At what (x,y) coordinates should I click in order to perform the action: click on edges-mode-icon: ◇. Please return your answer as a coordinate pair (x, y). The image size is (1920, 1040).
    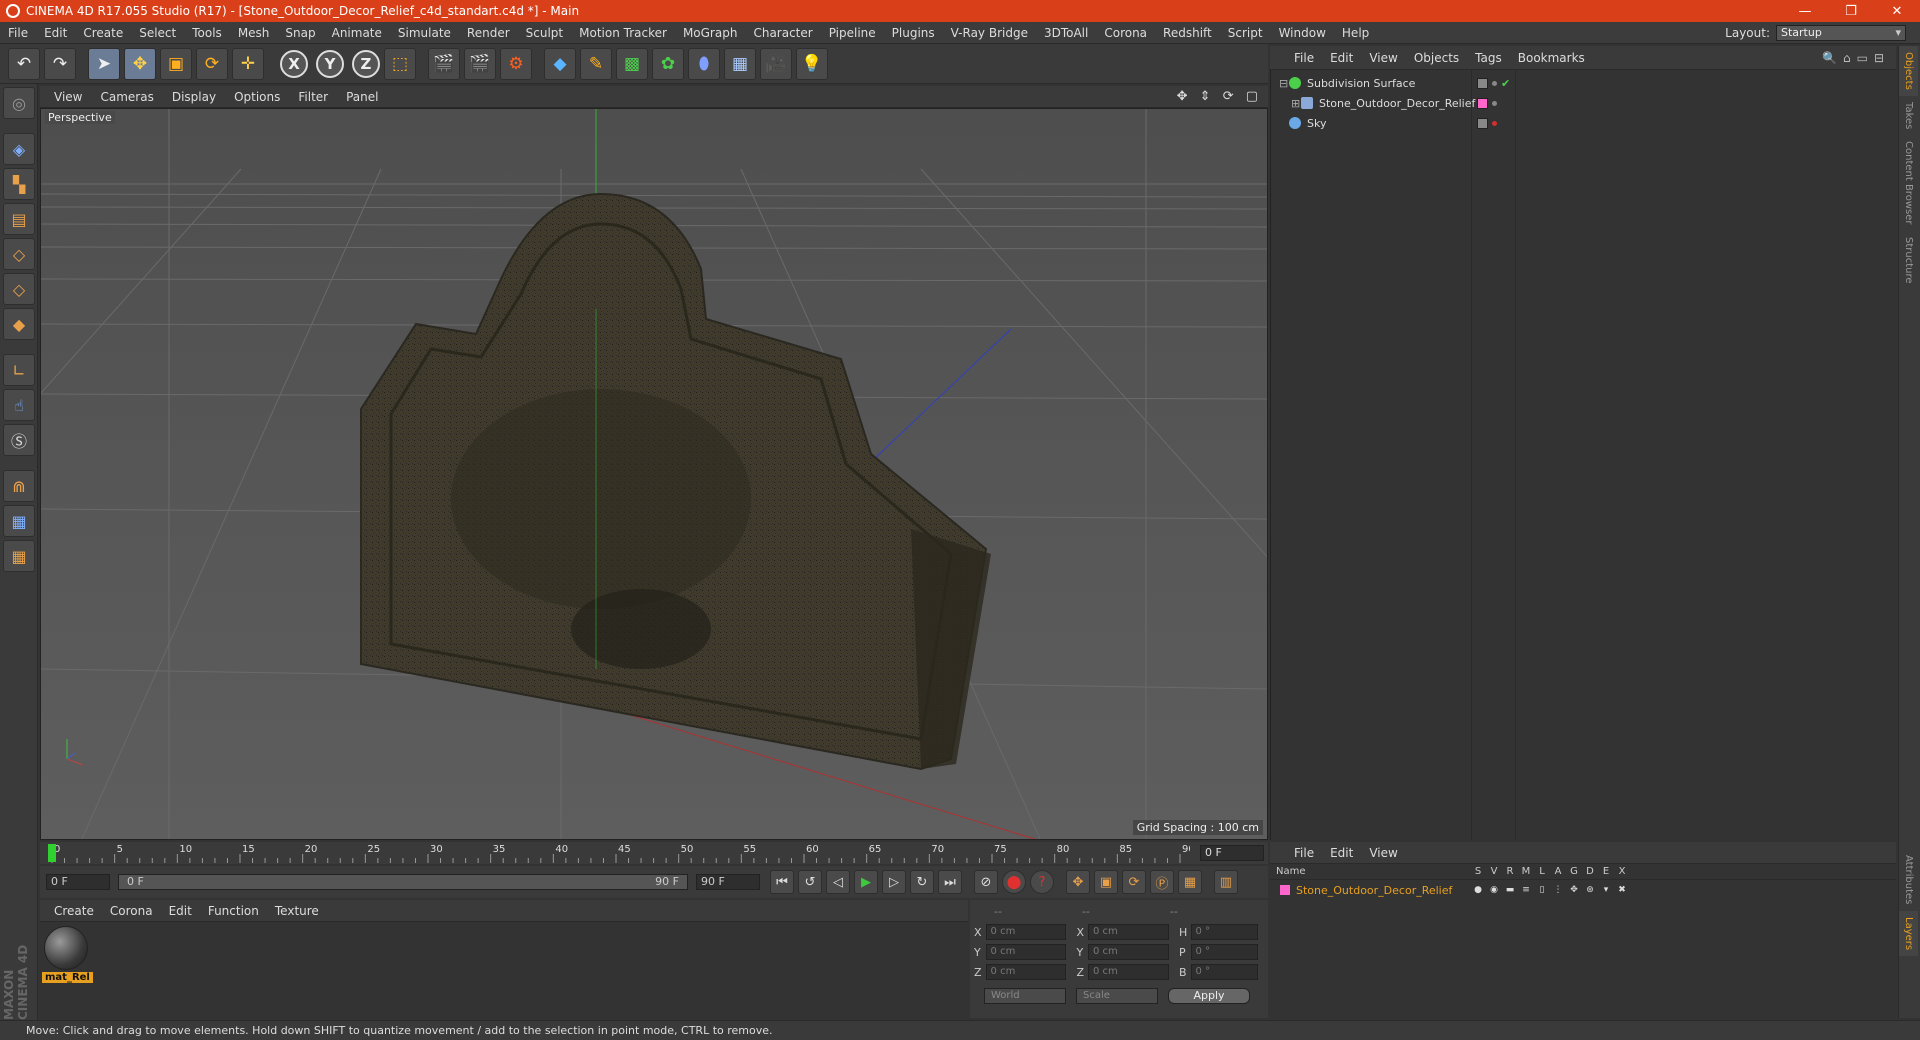
    Looking at the image, I should click on (19, 289).